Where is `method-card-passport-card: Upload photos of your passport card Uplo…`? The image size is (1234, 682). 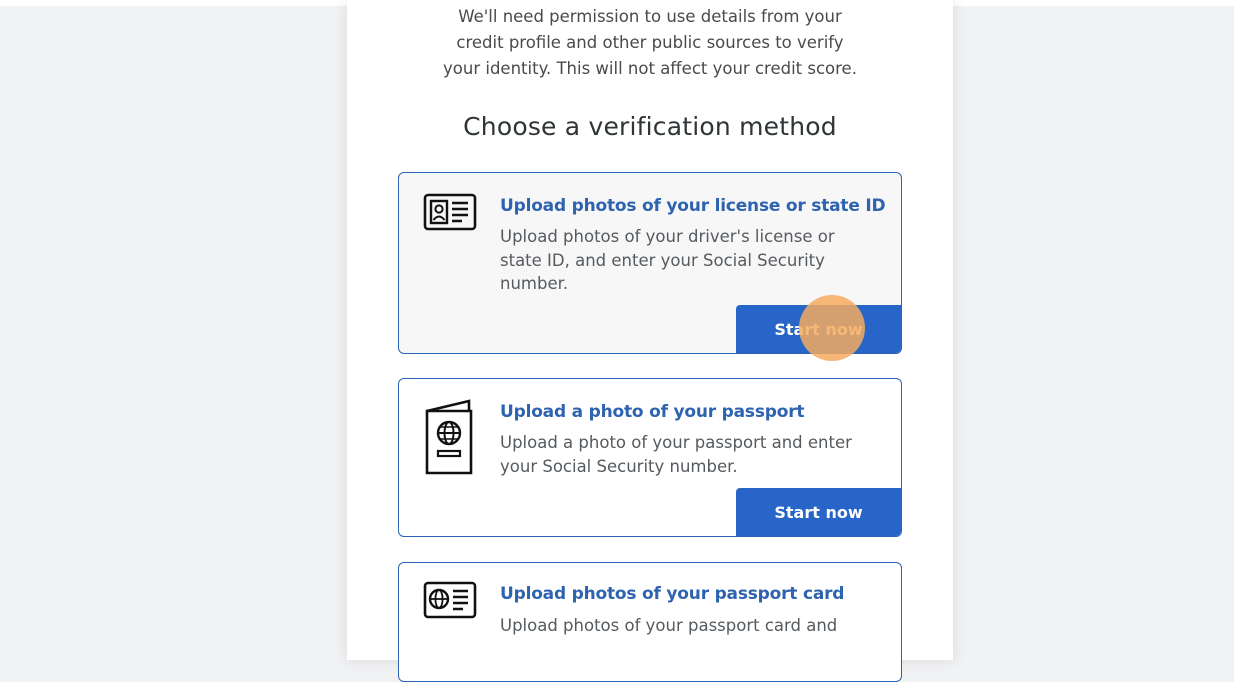
method-card-passport-card: Upload photos of your passport card Uplo… is located at coordinates (650, 622).